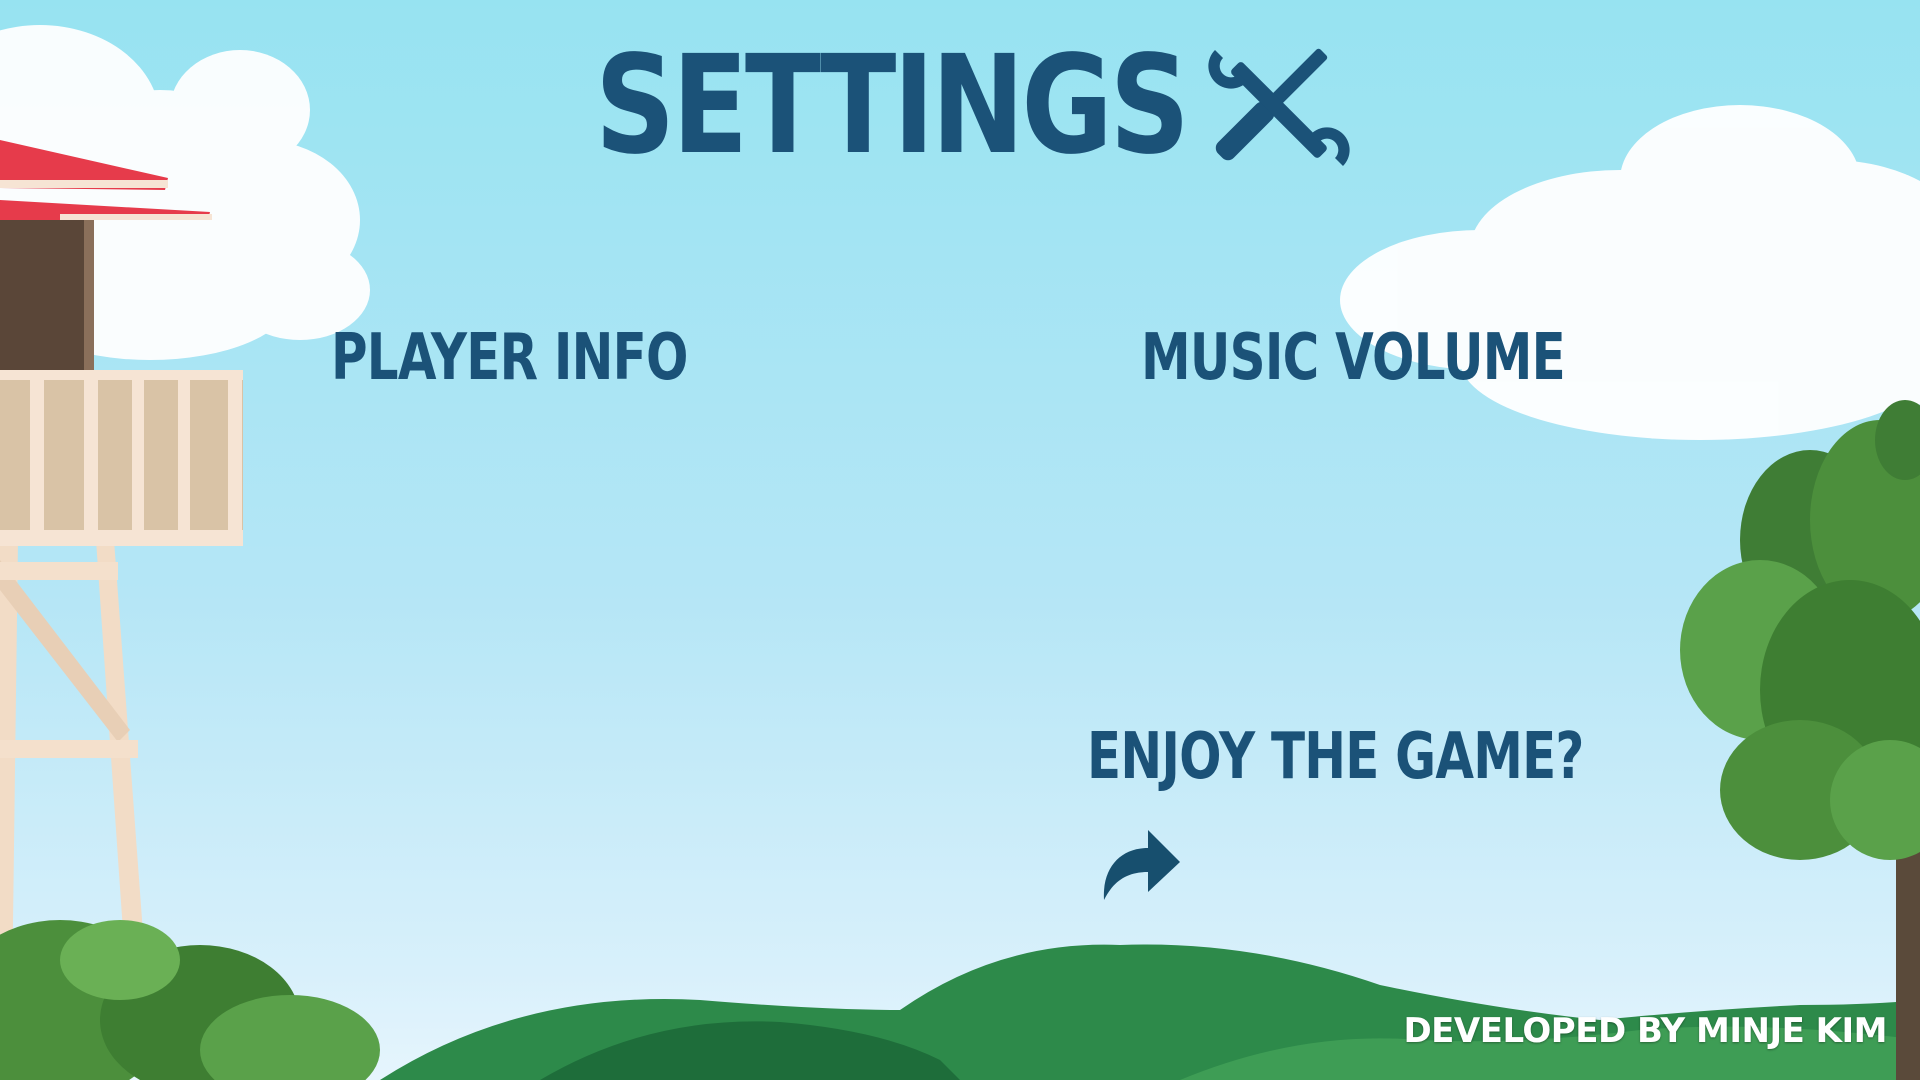 The image size is (1920, 1080). I want to click on share-button, so click(1141, 865).